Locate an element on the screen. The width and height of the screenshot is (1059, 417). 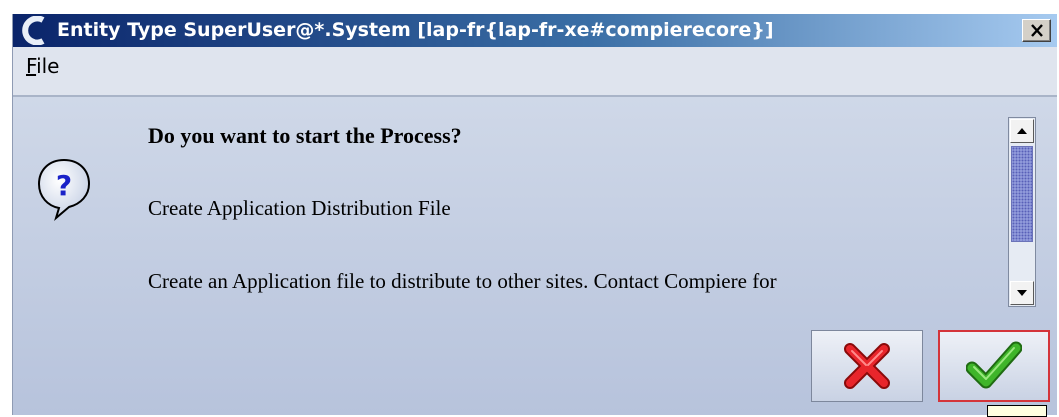
menu-file: File is located at coordinates (42, 66).